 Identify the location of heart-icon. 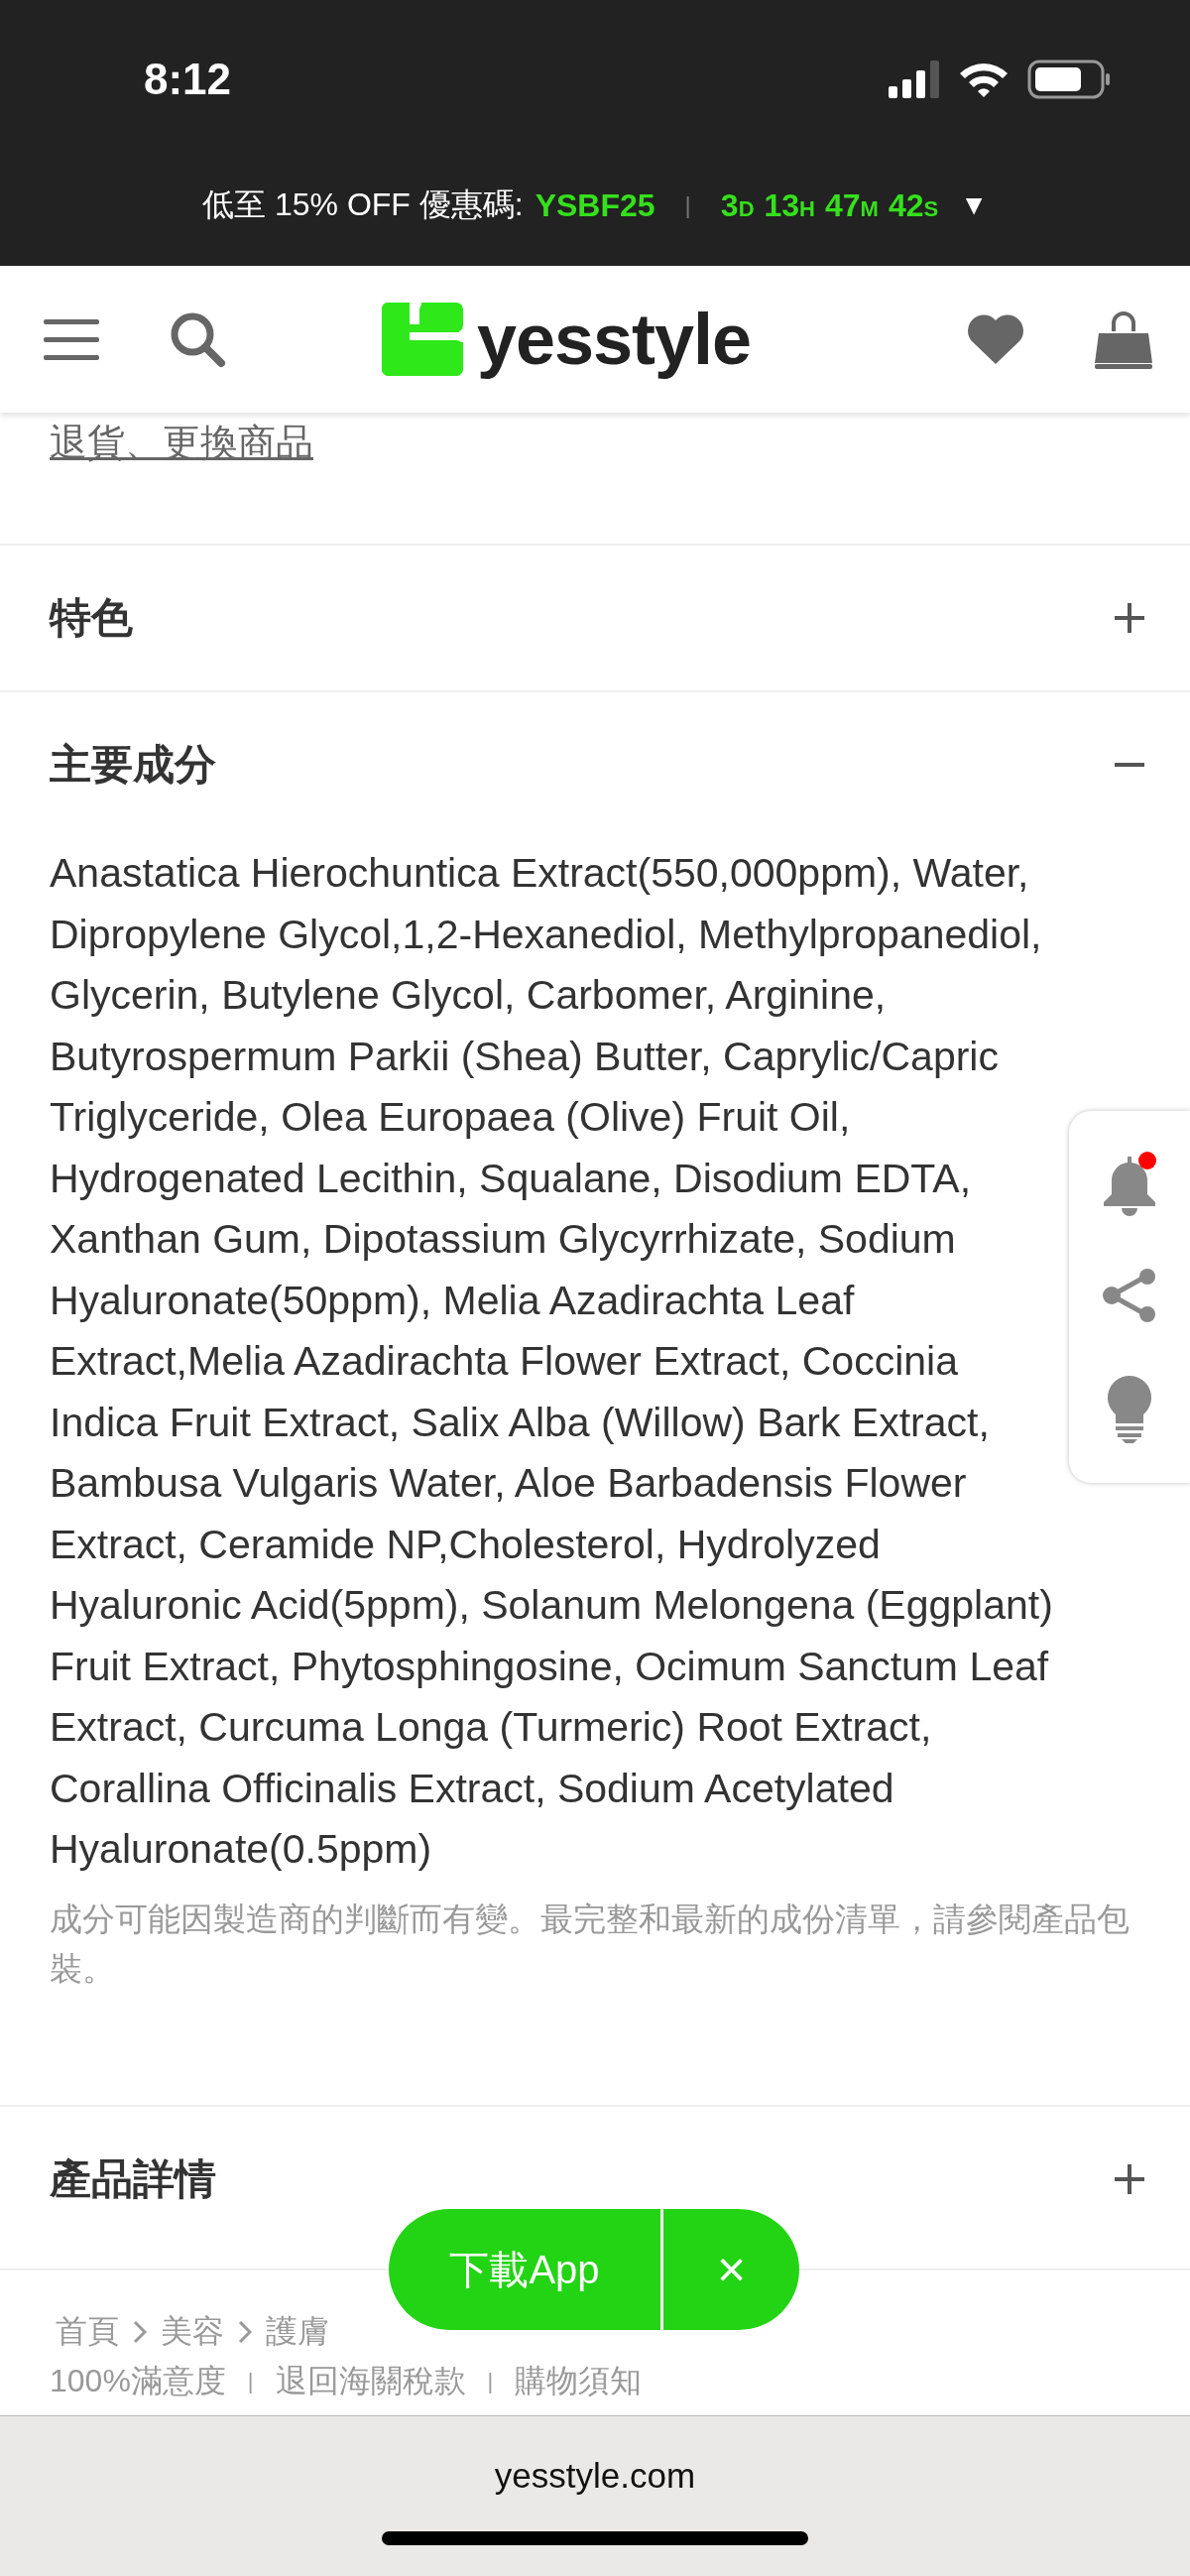
(995, 339).